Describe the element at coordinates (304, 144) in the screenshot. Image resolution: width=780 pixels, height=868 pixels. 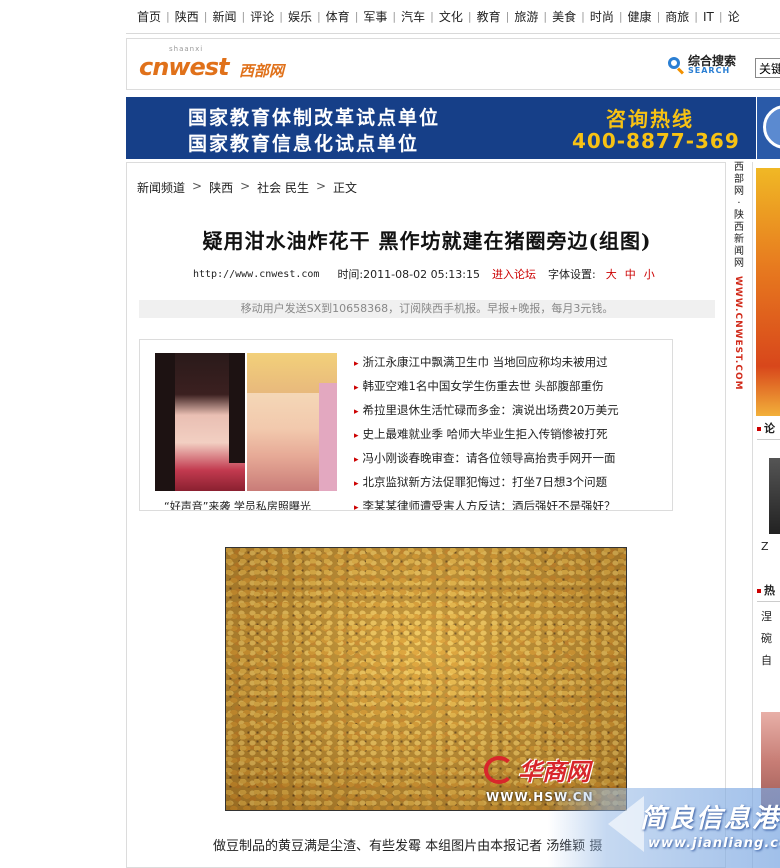
I see `banner-line-2: 国家教育信息化试点单位` at that location.